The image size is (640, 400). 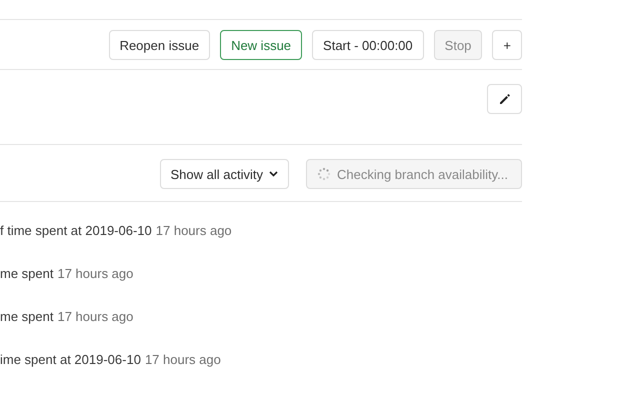 What do you see at coordinates (324, 174) in the screenshot?
I see `spinner-icon` at bounding box center [324, 174].